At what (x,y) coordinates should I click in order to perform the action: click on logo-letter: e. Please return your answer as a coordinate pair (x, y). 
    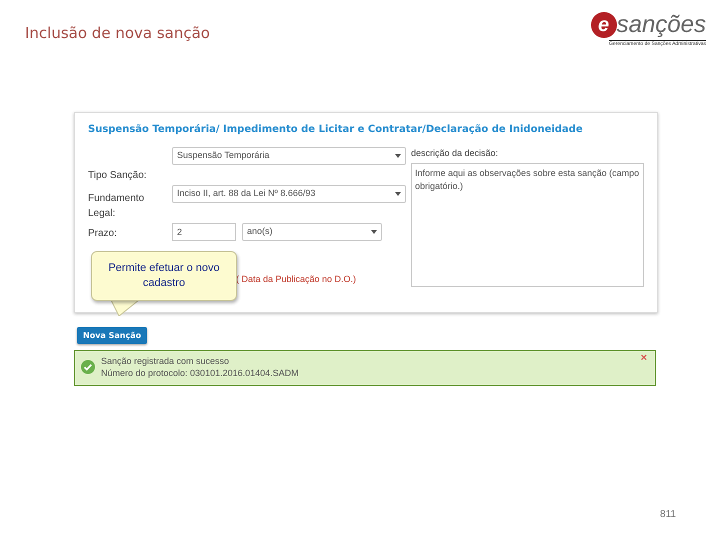
    Looking at the image, I should click on (603, 25).